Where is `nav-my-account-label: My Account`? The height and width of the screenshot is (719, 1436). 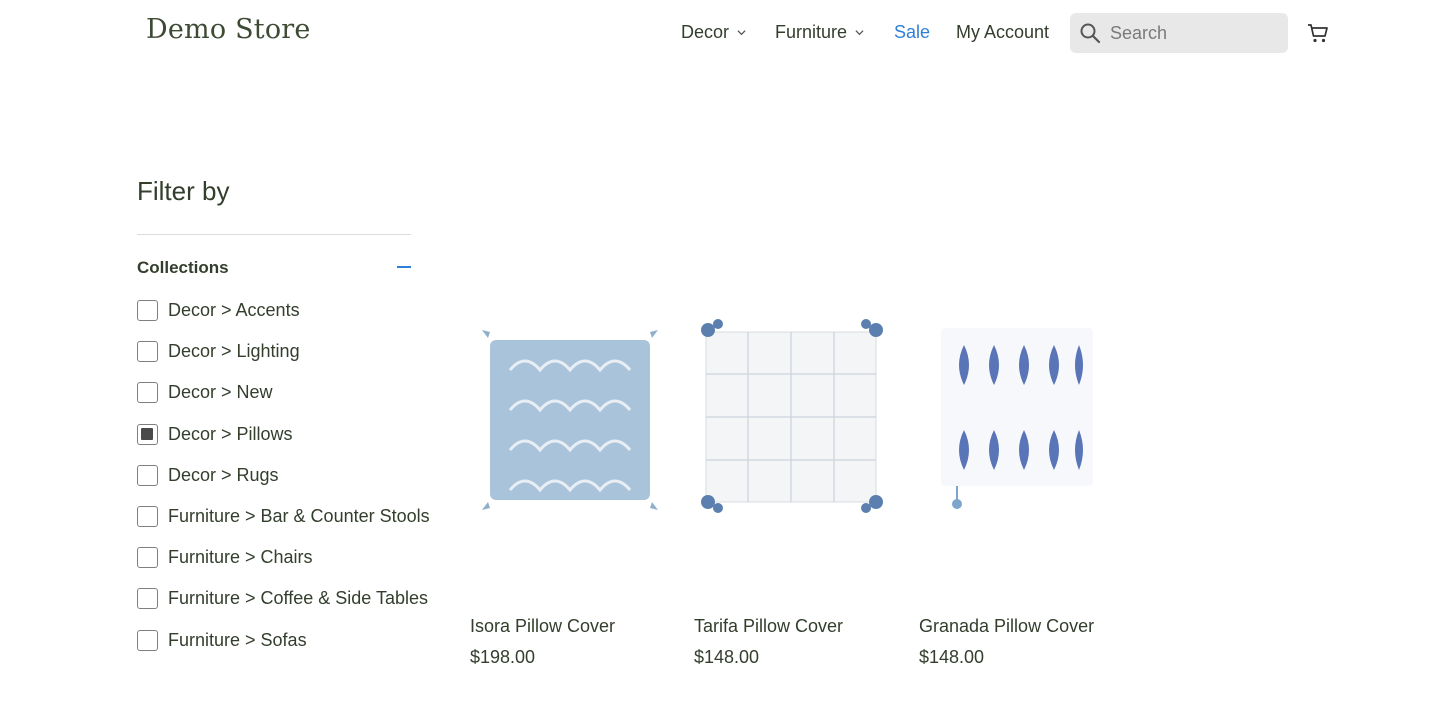
nav-my-account-label: My Account is located at coordinates (1003, 32).